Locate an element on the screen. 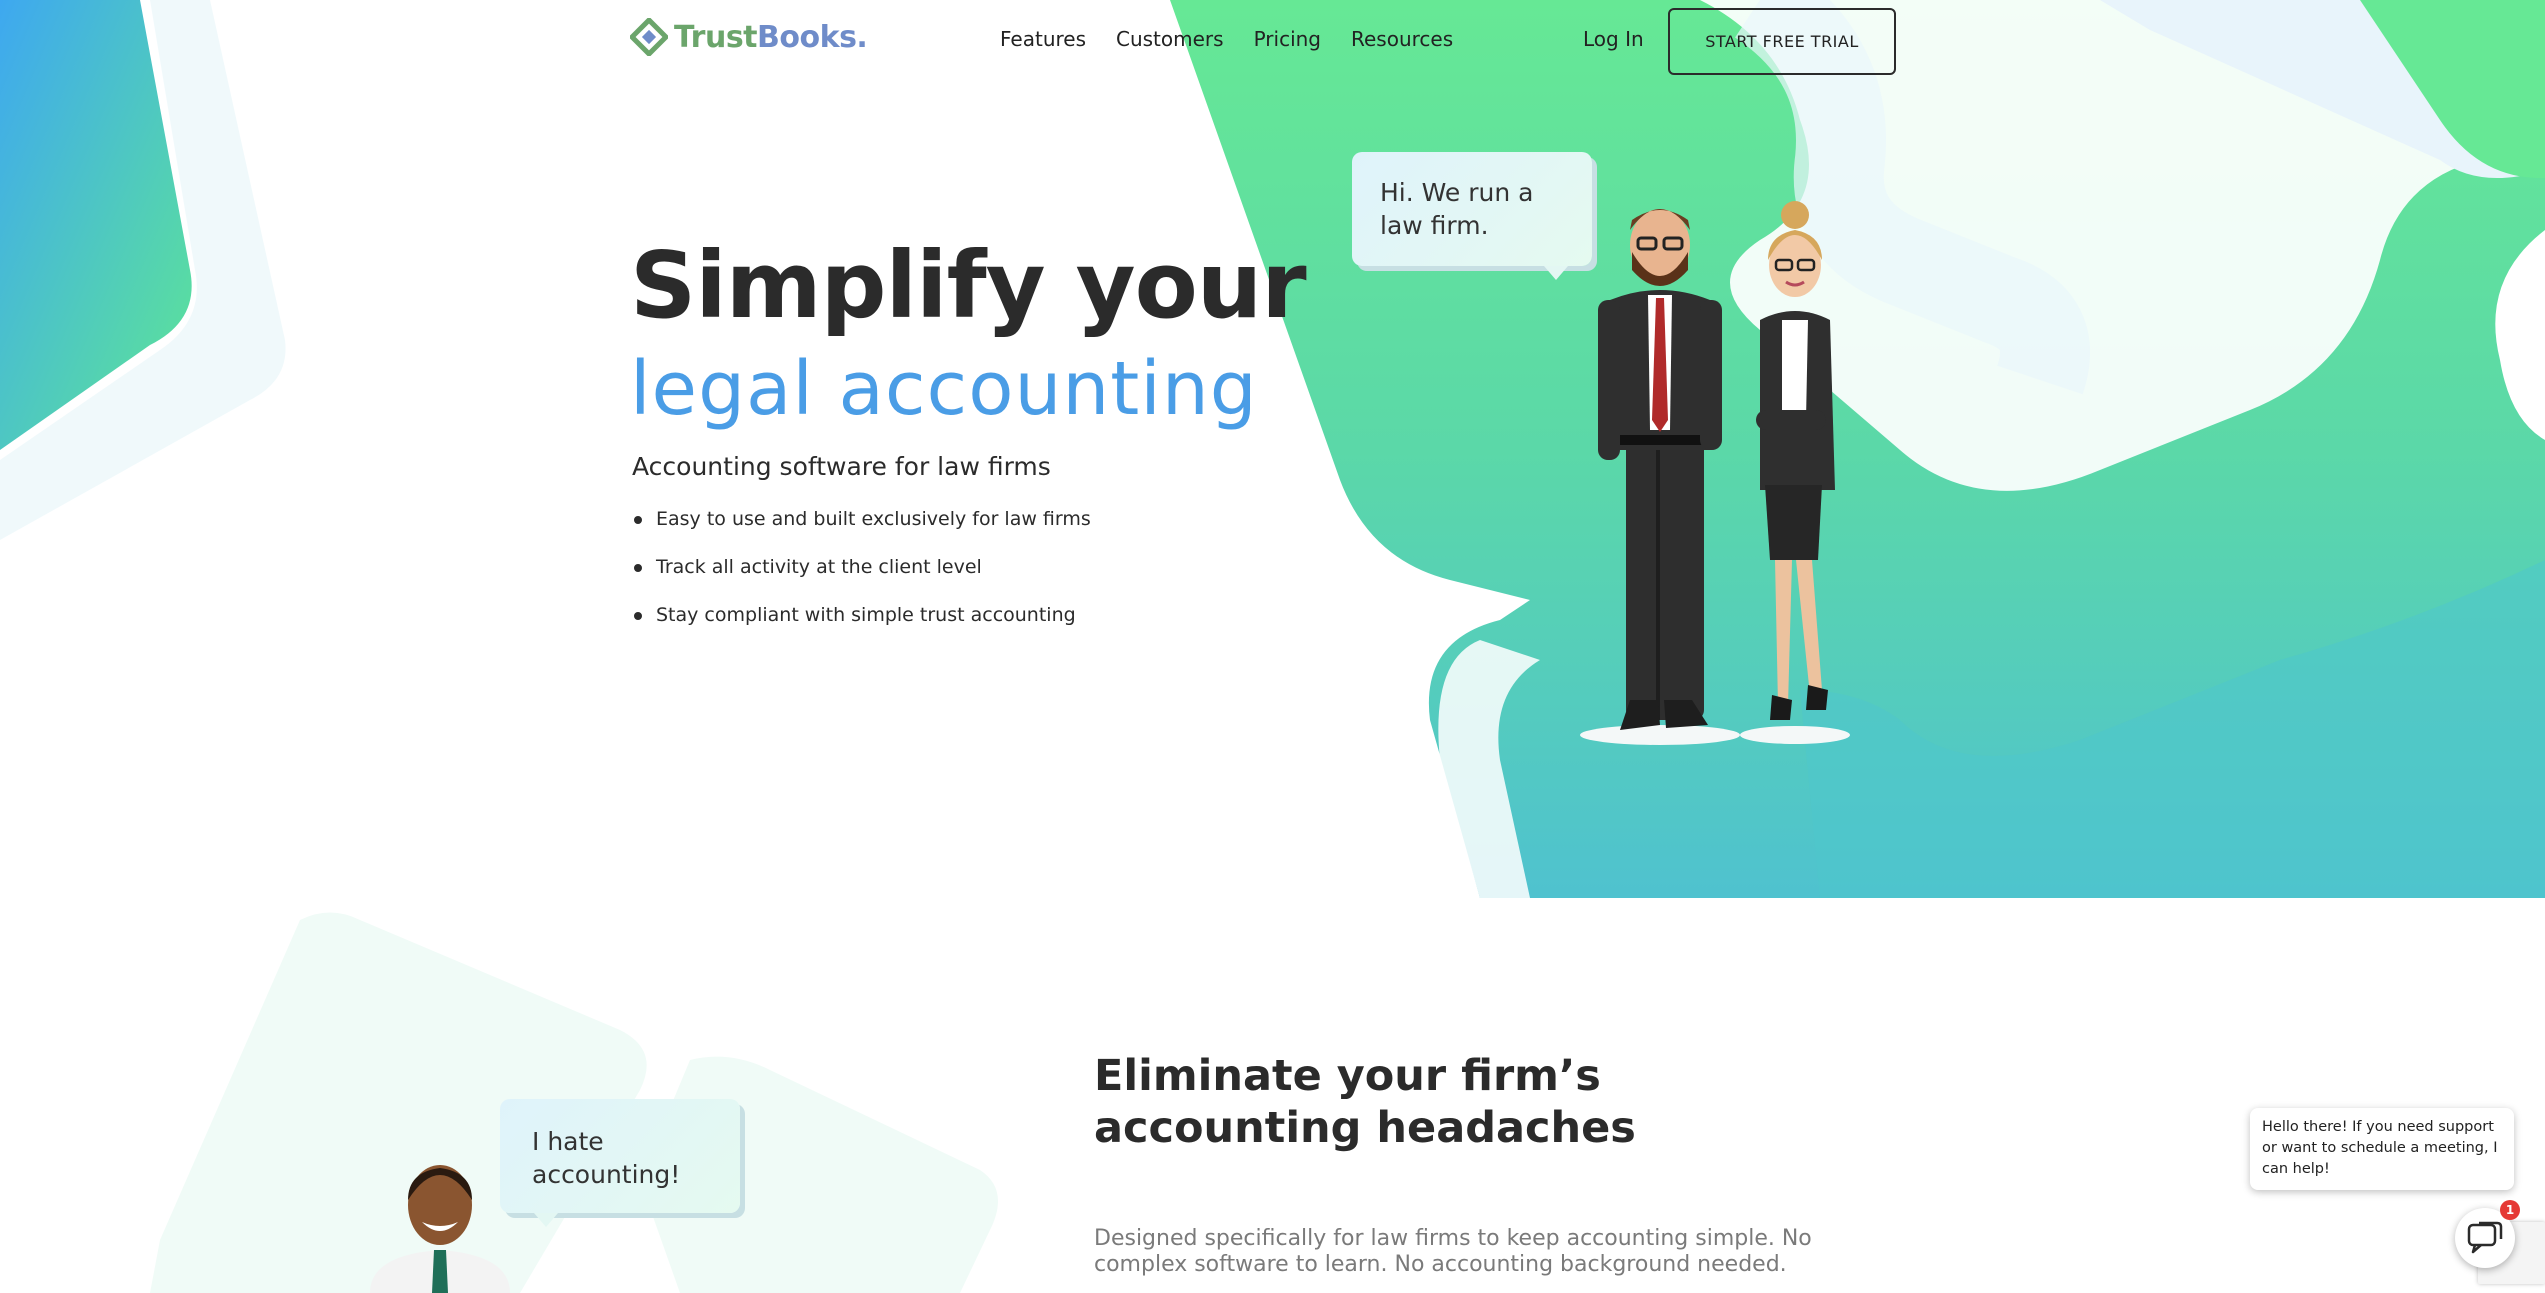 The height and width of the screenshot is (1293, 2545). nav-pricing: Pricing is located at coordinates (1287, 39).